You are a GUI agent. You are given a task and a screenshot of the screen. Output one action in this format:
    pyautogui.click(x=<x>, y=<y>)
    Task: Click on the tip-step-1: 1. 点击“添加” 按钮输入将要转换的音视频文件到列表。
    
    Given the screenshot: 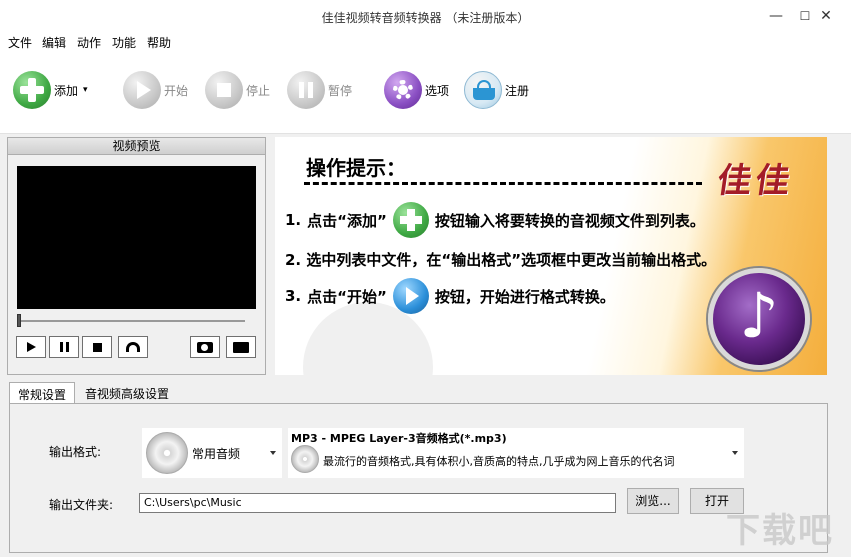 What is the action you would take?
    pyautogui.click(x=495, y=220)
    